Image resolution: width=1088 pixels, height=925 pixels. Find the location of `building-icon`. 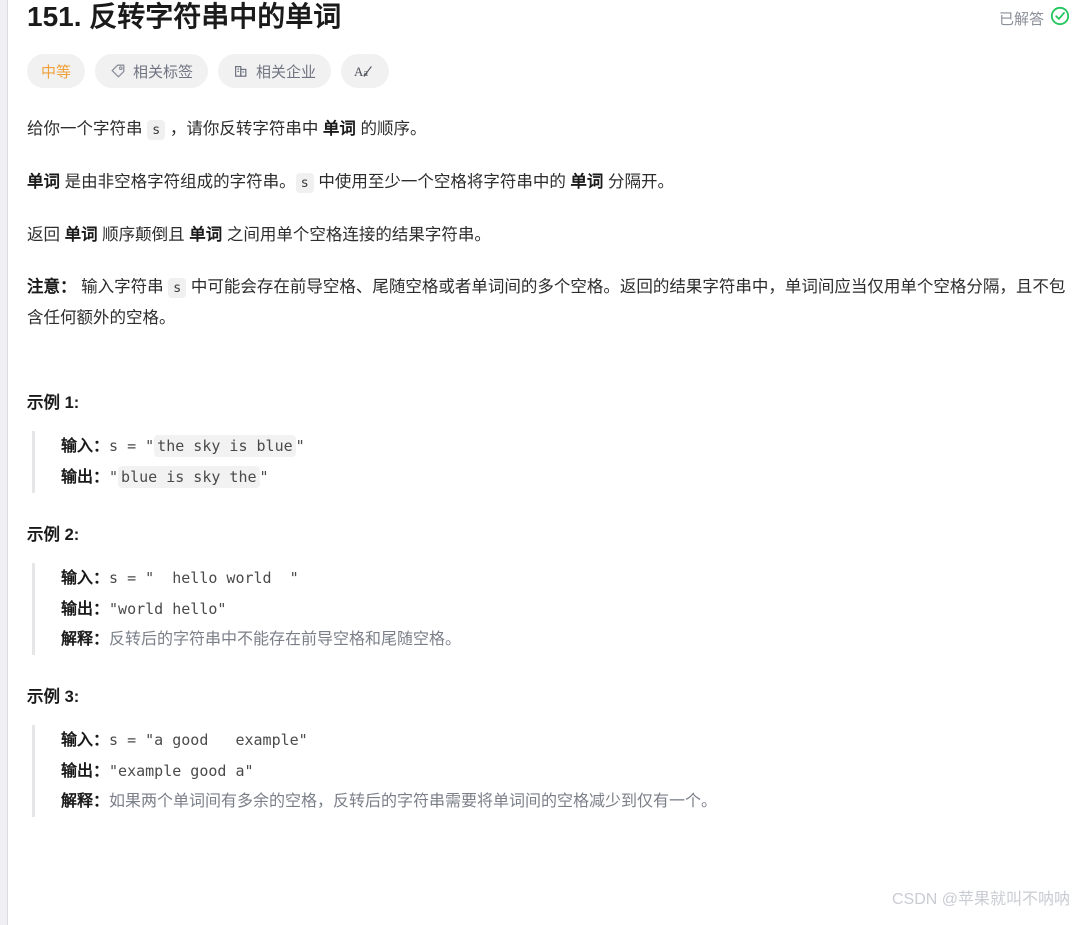

building-icon is located at coordinates (241, 71).